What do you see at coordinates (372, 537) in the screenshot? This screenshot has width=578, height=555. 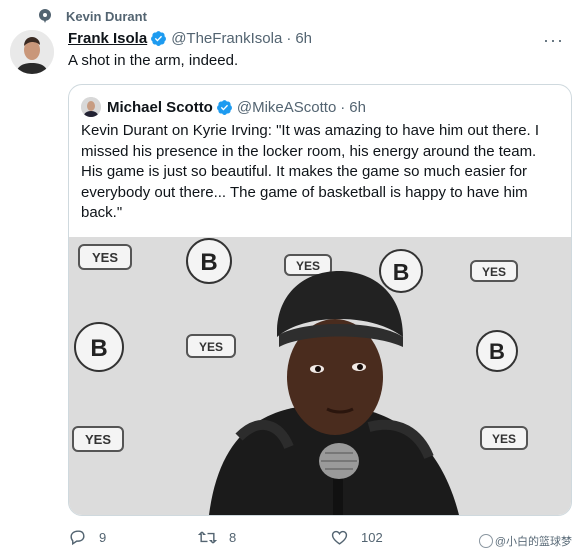 I see `like-count: 102` at bounding box center [372, 537].